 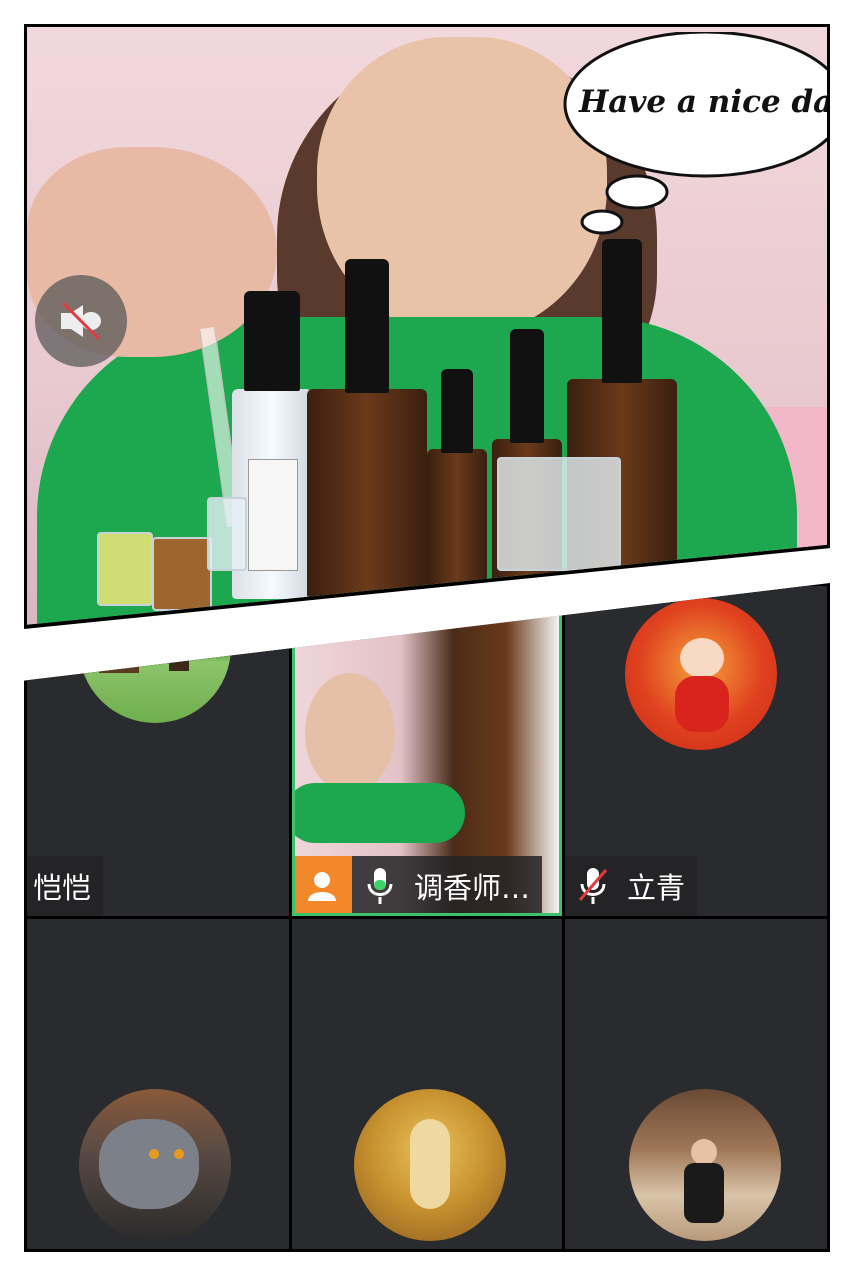 I want to click on mic-muted-icon, so click(x=593, y=886).